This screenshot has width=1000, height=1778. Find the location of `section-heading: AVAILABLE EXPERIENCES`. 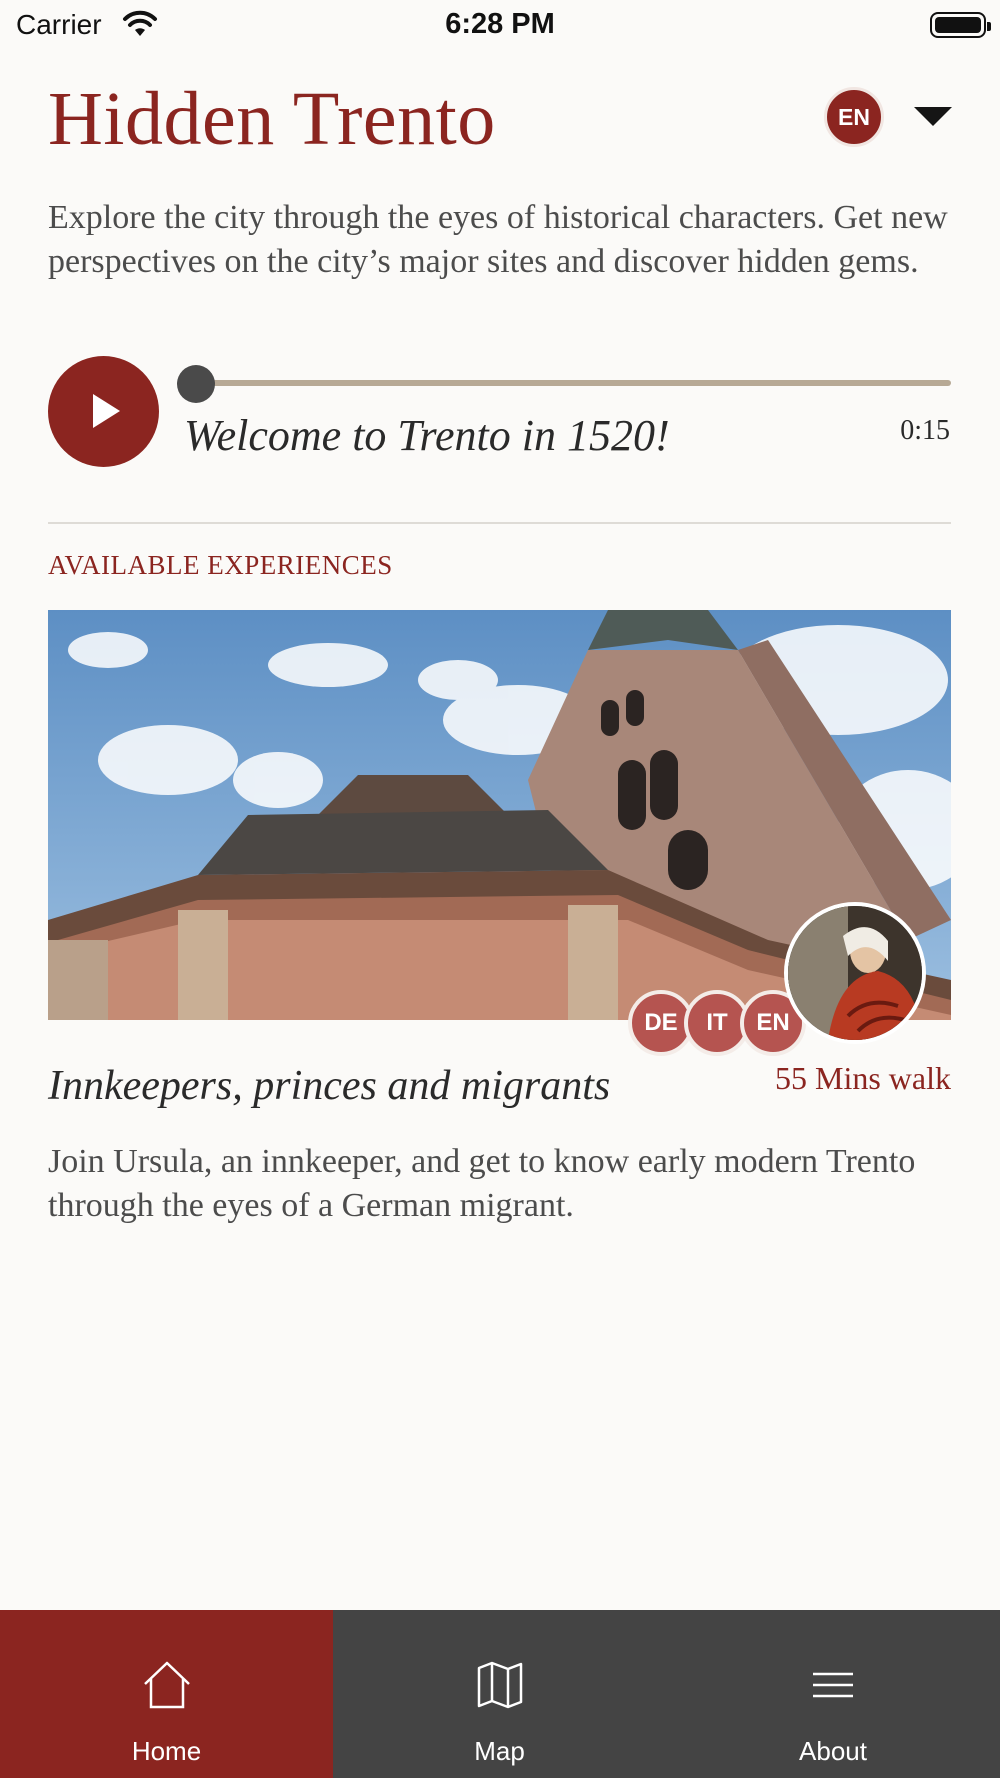

section-heading: AVAILABLE EXPERIENCES is located at coordinates (220, 565).